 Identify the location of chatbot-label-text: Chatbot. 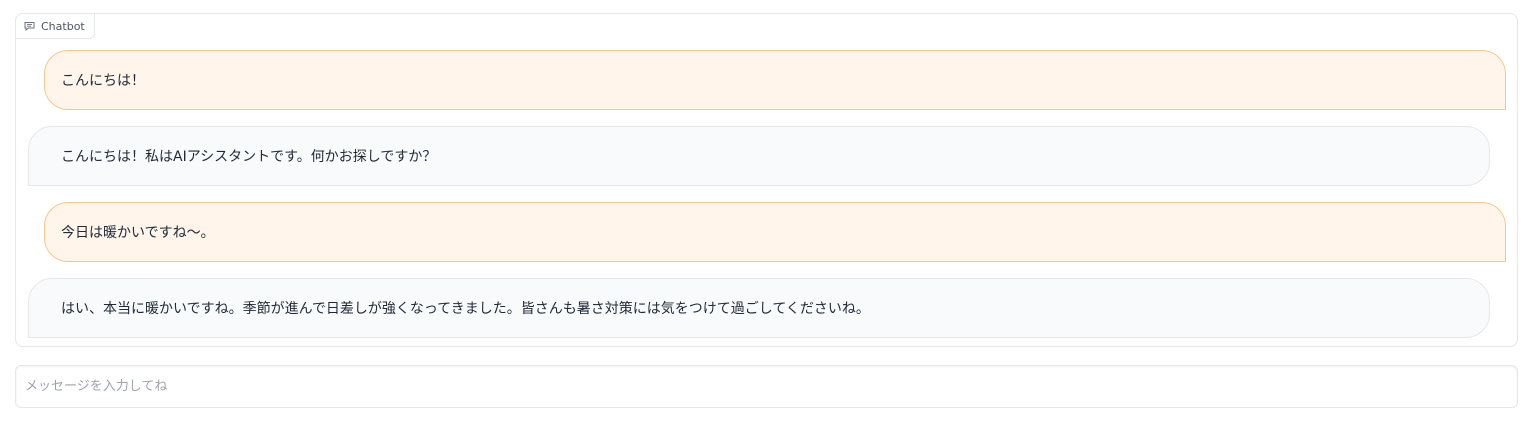
(63, 26).